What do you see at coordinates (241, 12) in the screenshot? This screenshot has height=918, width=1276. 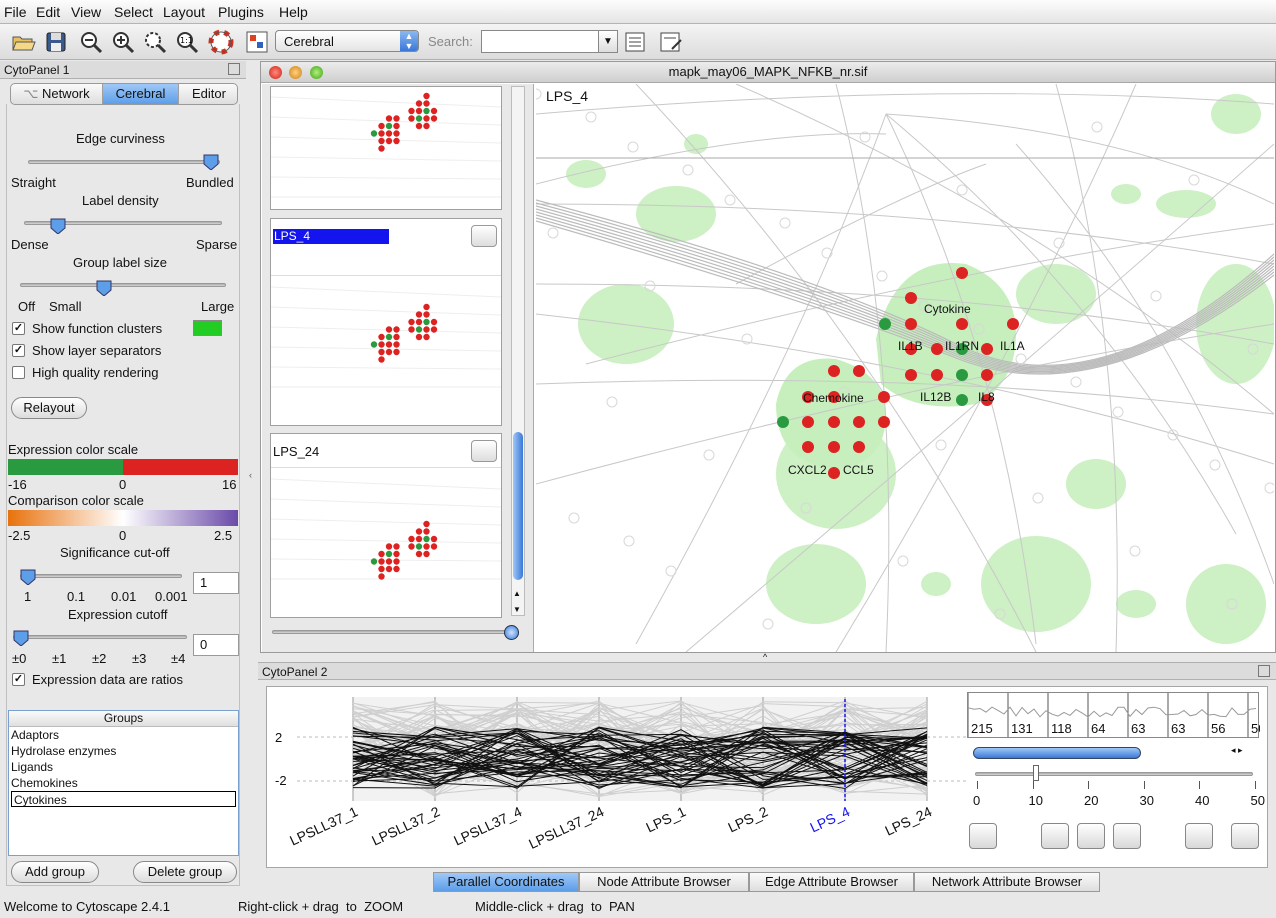 I see `menu-plugins: Plugins` at bounding box center [241, 12].